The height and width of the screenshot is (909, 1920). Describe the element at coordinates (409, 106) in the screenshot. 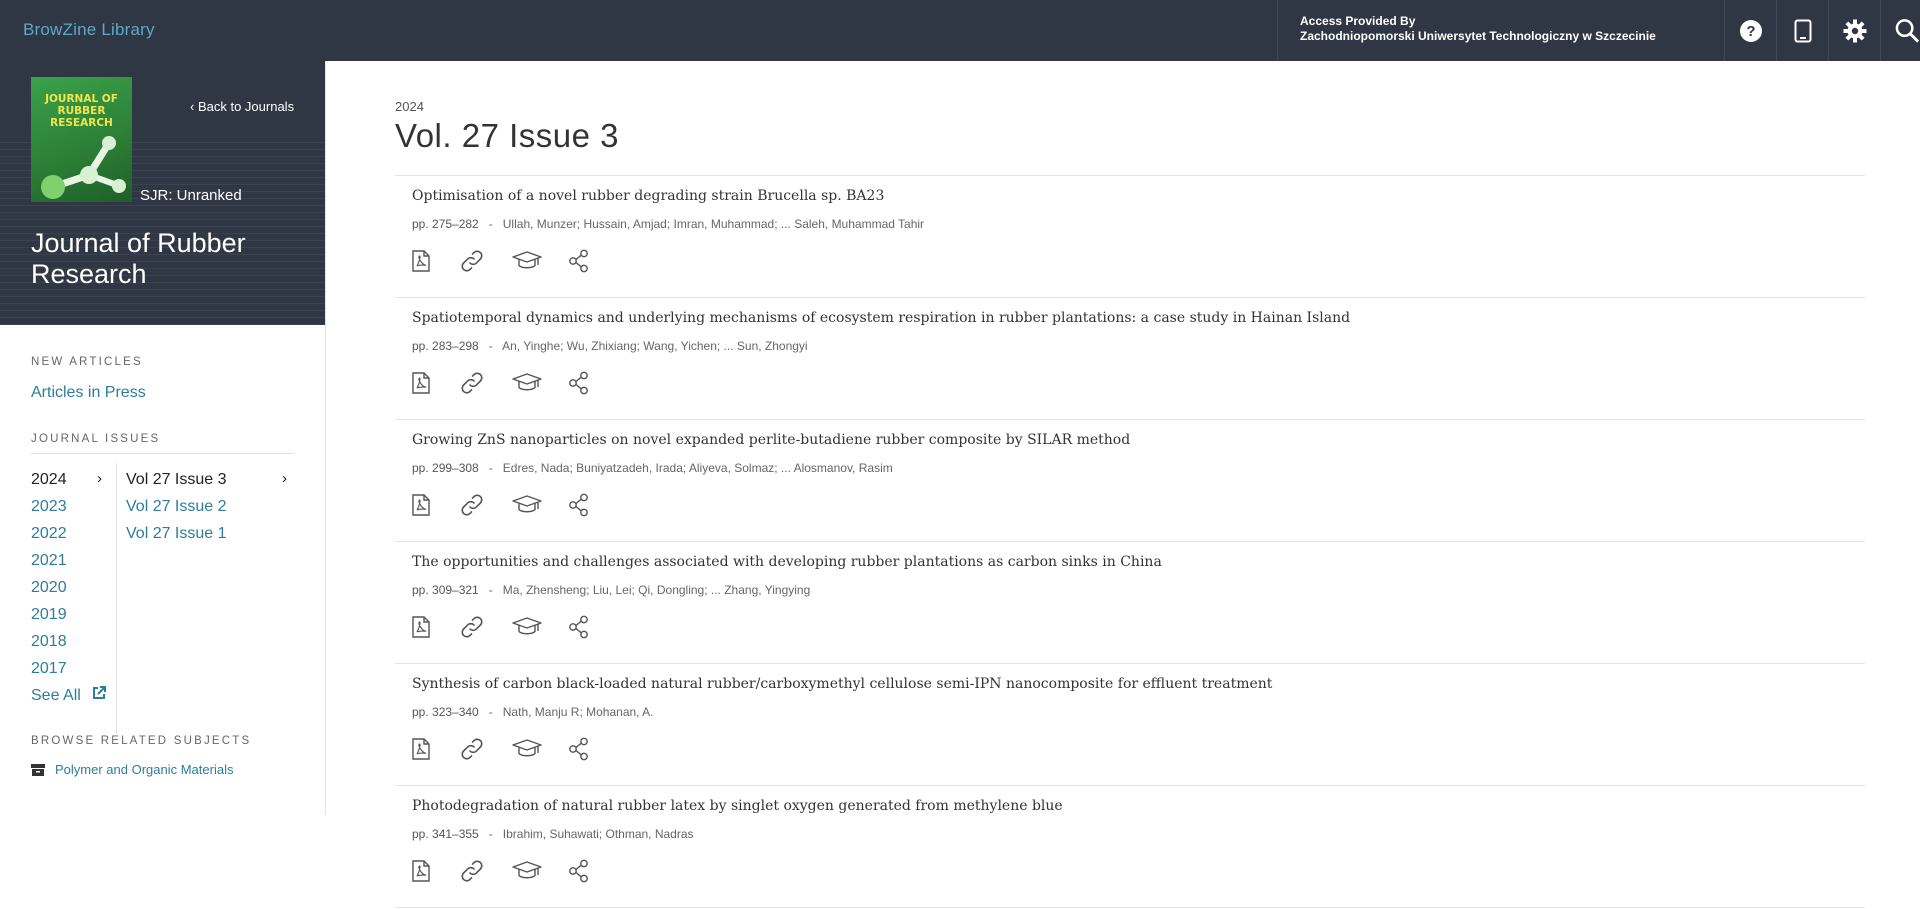

I see `issue-year: 2024` at that location.